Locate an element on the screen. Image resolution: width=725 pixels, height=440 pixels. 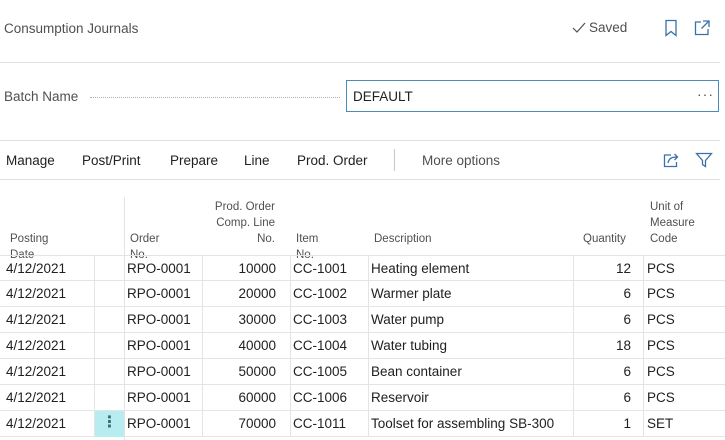
cell-item-no: CC-1005 is located at coordinates (331, 372).